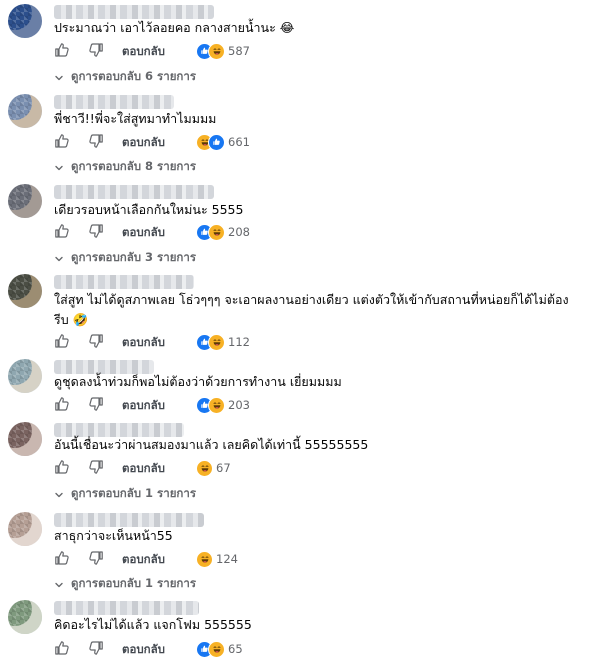 The width and height of the screenshot is (600, 660). I want to click on reaction-count: 203, so click(239, 405).